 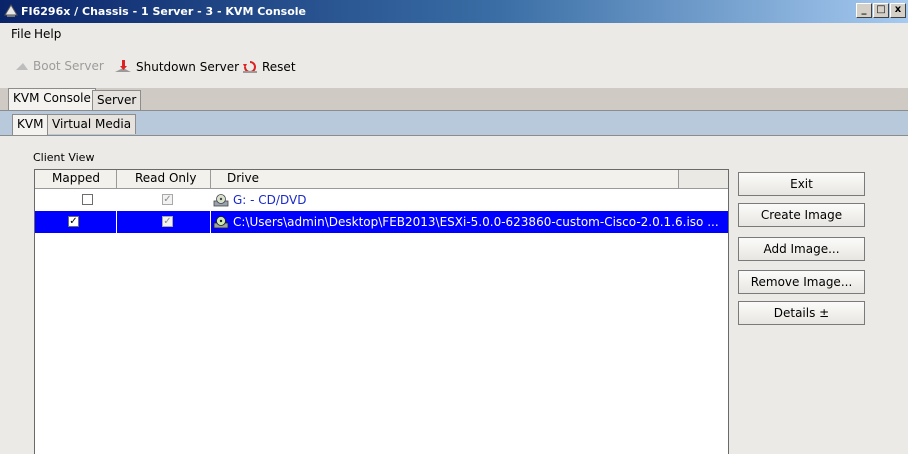 I want to click on tab-kvm: KVM, so click(x=30, y=124).